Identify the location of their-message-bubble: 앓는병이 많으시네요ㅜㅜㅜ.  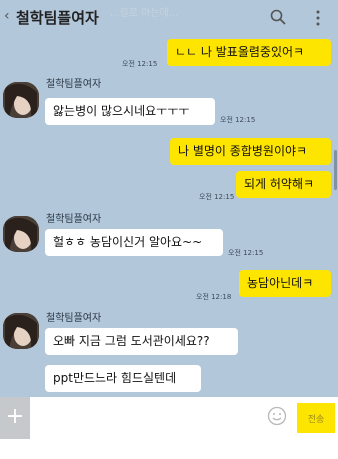
(130, 111).